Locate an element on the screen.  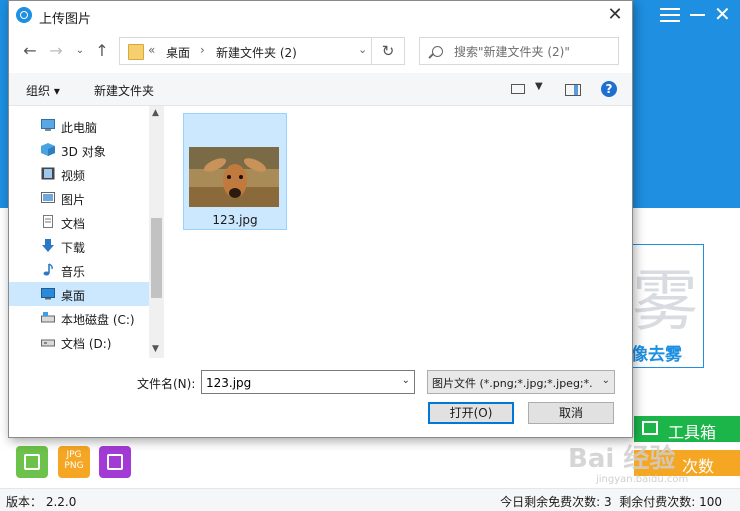
search-box is located at coordinates (519, 51).